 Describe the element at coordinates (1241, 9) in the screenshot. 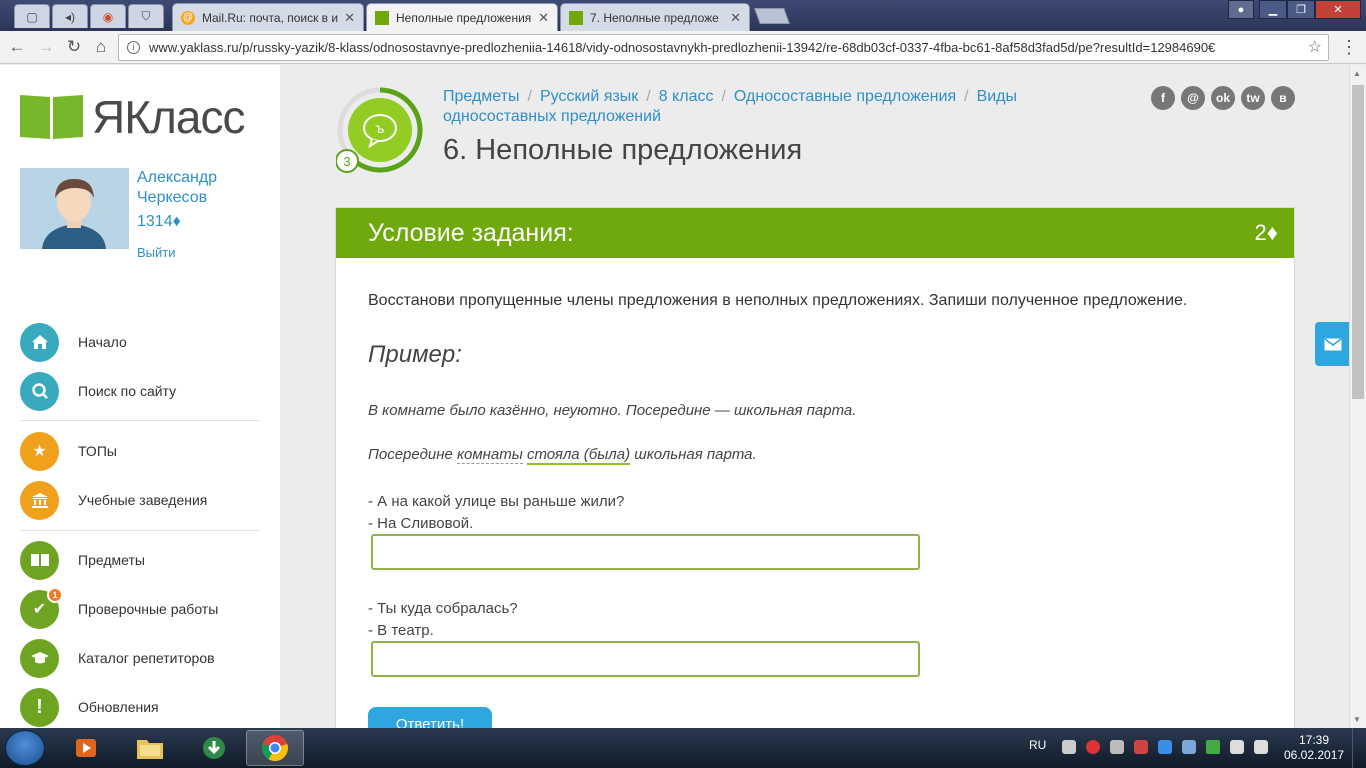

I see `profile-button: ●` at that location.